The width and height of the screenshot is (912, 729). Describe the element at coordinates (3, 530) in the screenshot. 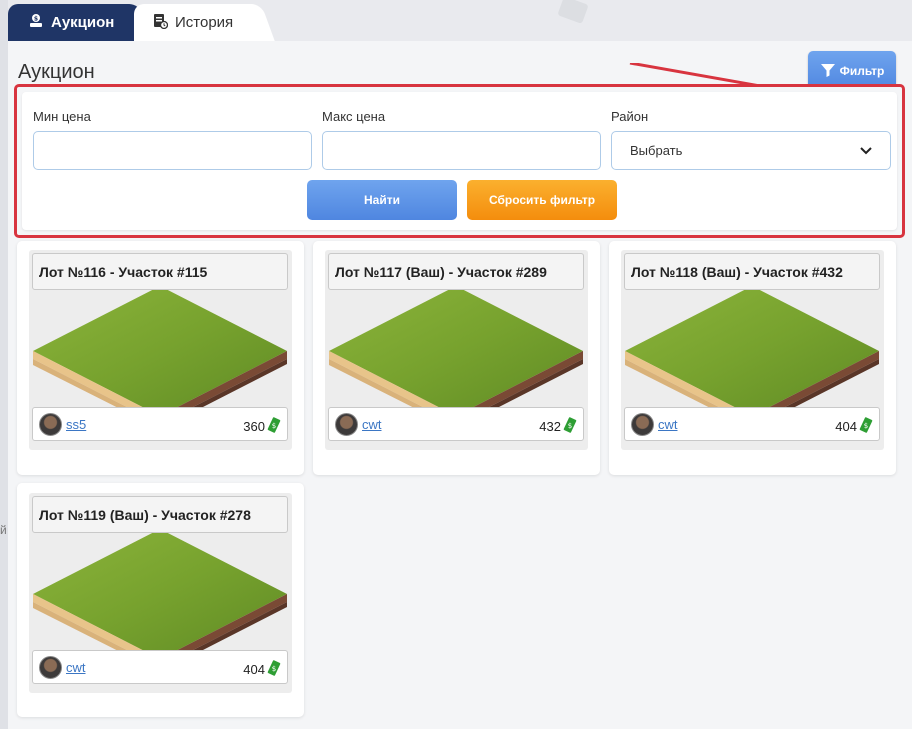

I see `background-text-fragment: й` at that location.